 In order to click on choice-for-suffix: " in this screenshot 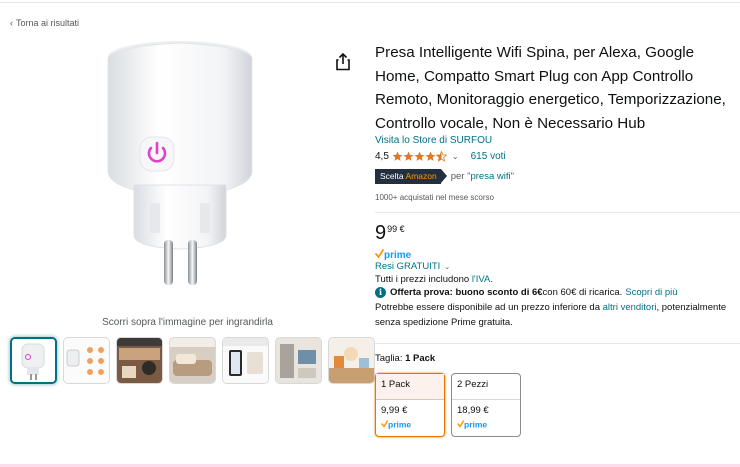, I will do `click(512, 176)`.